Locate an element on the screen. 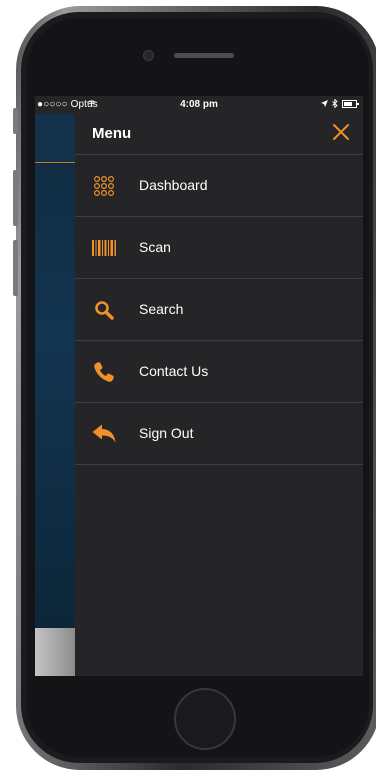 This screenshot has height=772, width=376. menu-item-contact-us: Contact Us is located at coordinates (219, 372).